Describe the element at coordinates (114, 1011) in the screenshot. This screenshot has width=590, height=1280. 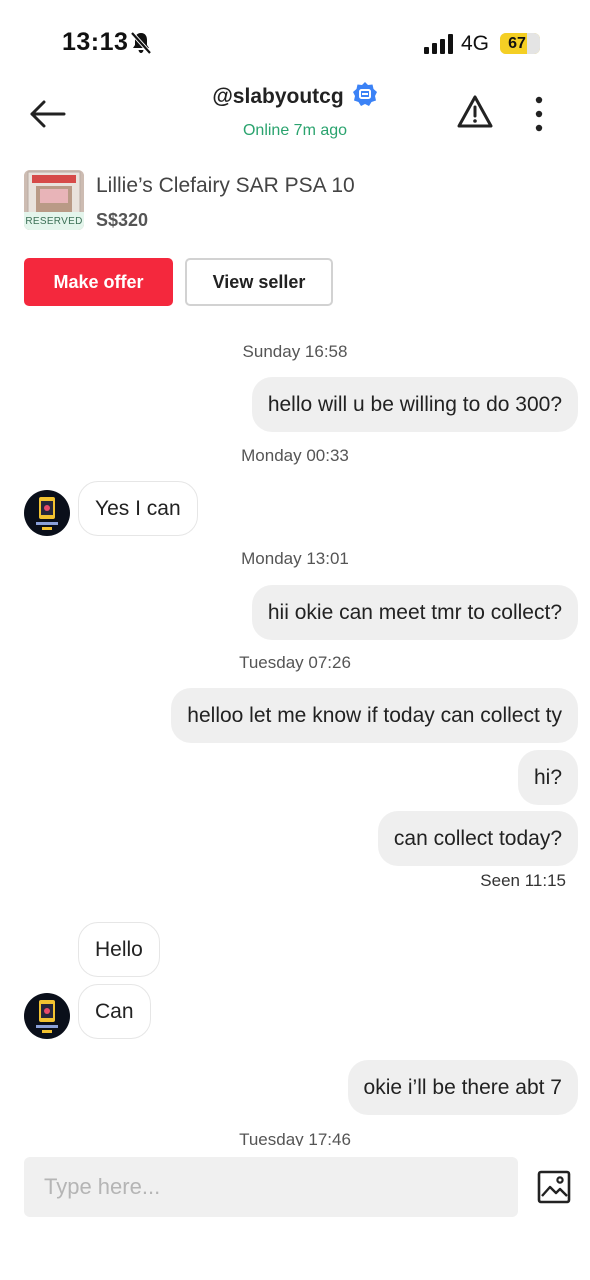
I see `message-incoming: Can` at that location.